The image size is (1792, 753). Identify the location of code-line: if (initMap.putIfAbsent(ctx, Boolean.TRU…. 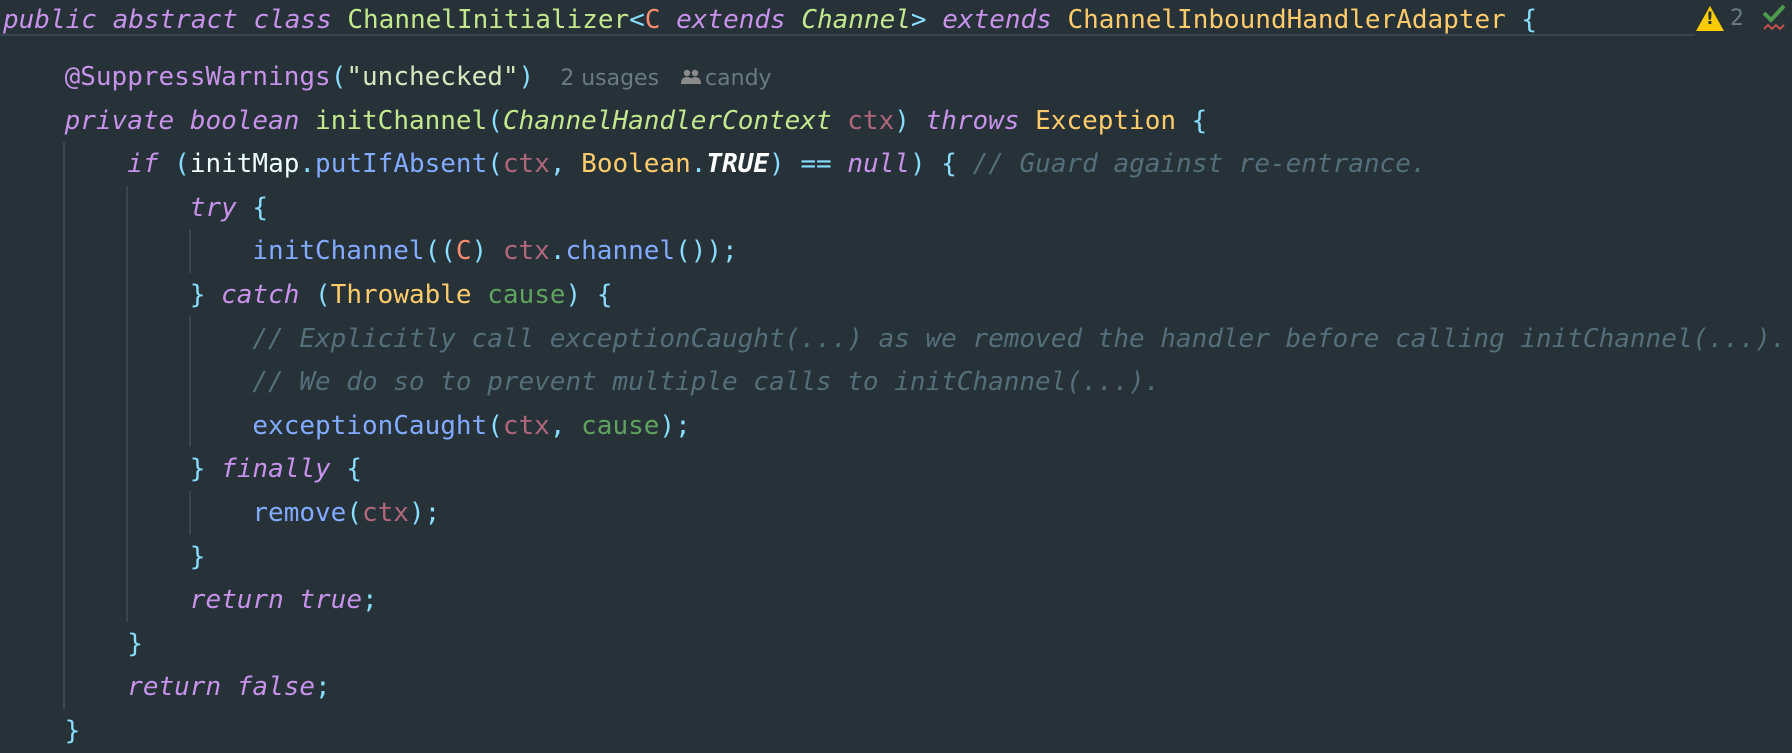
(776, 164).